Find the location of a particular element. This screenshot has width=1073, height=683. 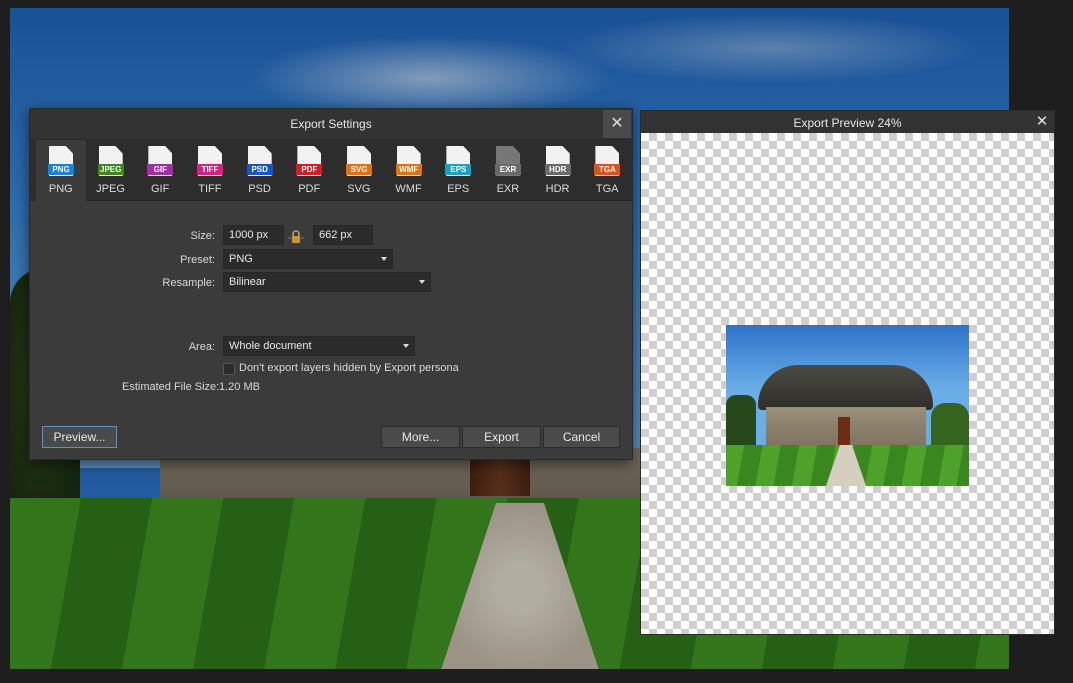

preview-titlebar: Export Preview 24% ✕ is located at coordinates (847, 122).